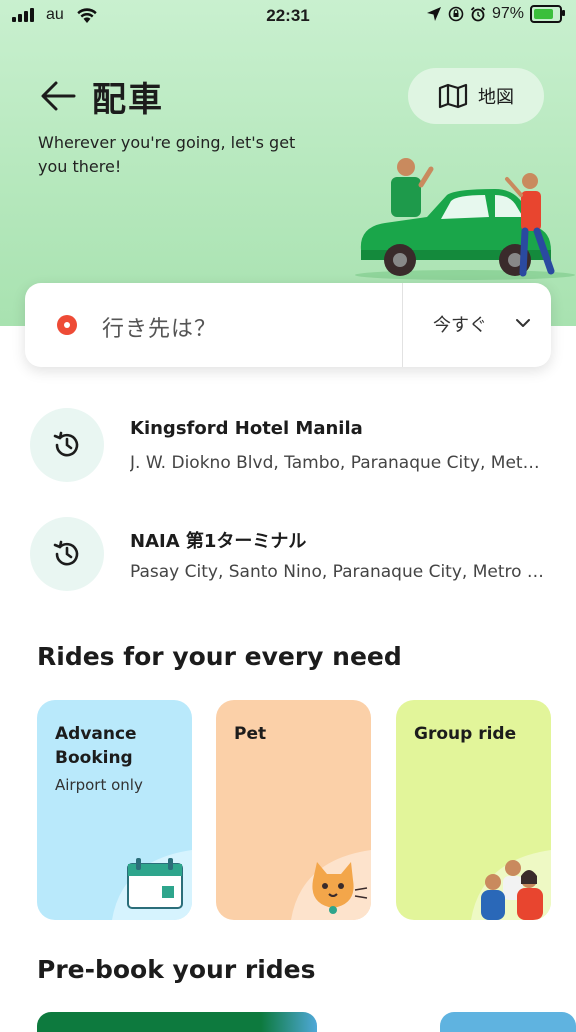 This screenshot has height=1032, width=576. What do you see at coordinates (511, 885) in the screenshot?
I see `group-people-icon` at bounding box center [511, 885].